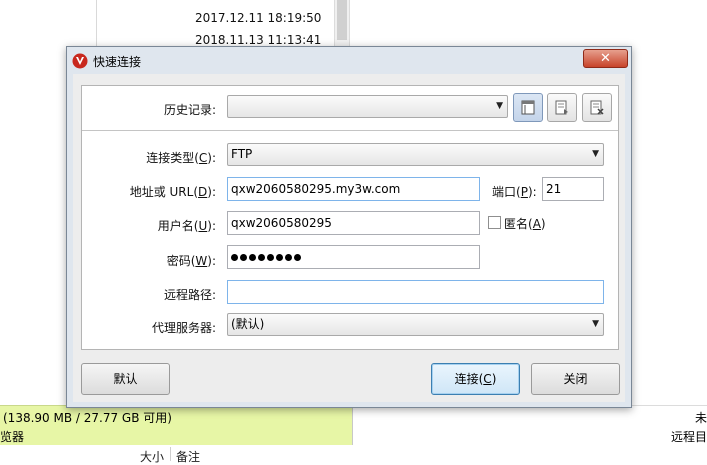  What do you see at coordinates (248, 324) in the screenshot?
I see `proxy-value: (默认)` at bounding box center [248, 324].